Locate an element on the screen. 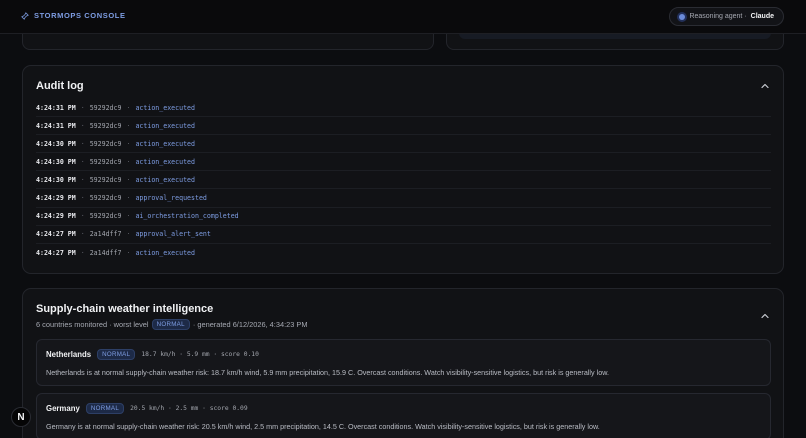 This screenshot has height=438, width=806. agent-name: Claude is located at coordinates (762, 16).